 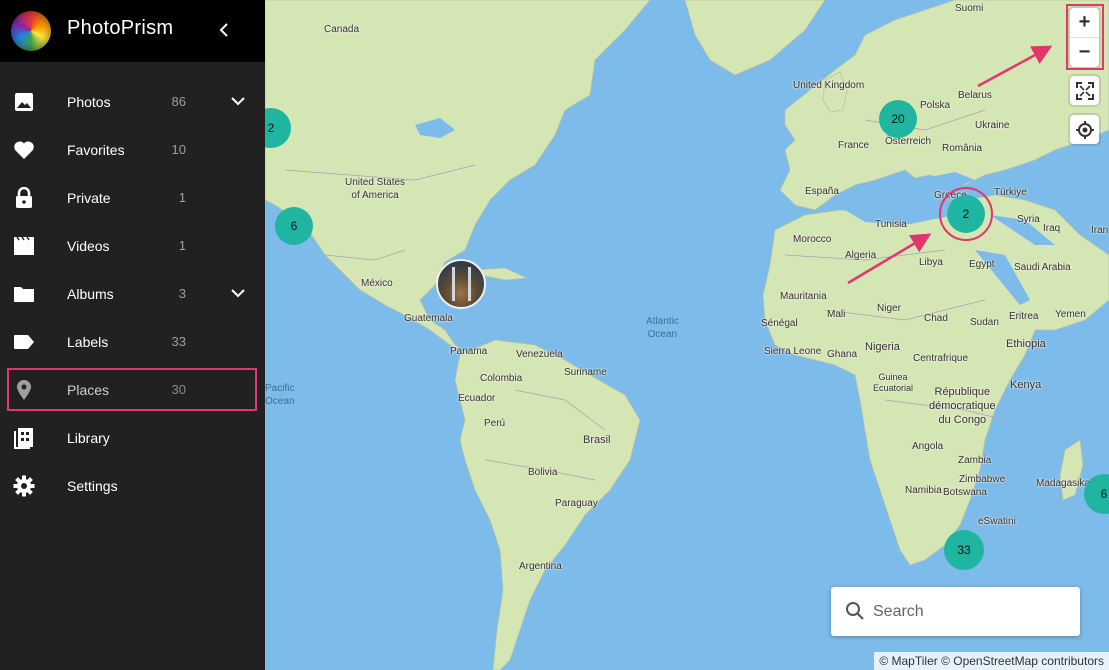 I want to click on sidebar-item-count: 30, so click(x=178, y=389).